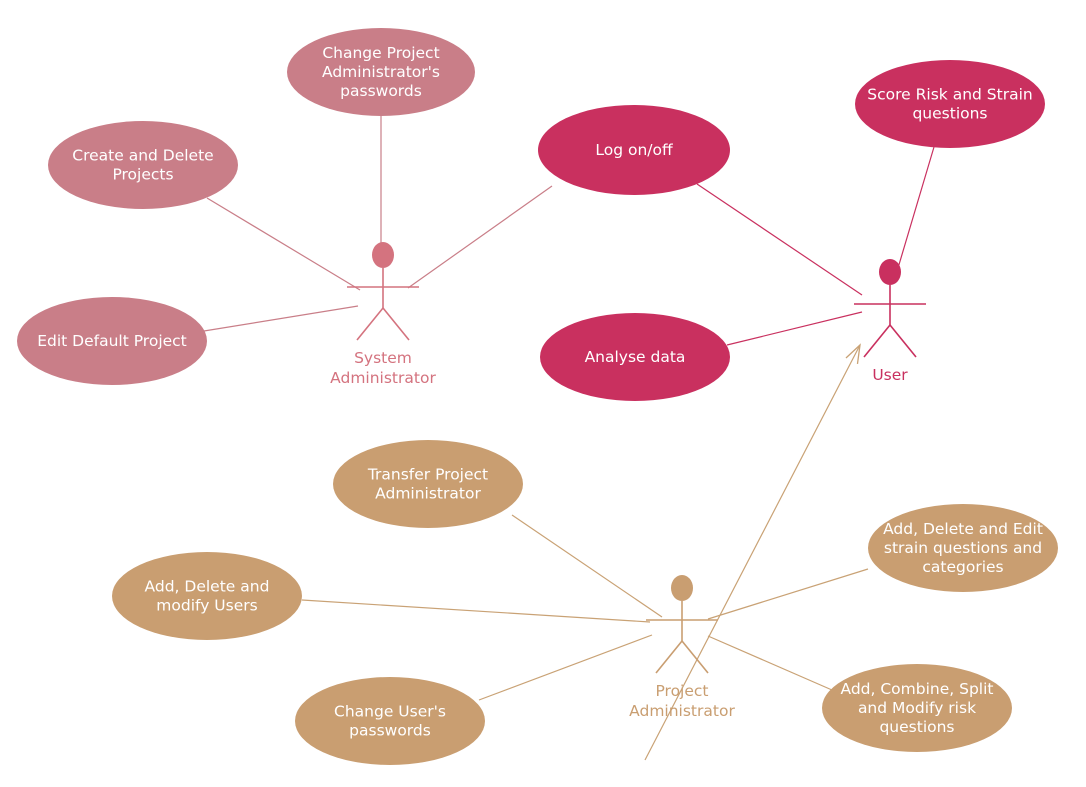 The height and width of the screenshot is (787, 1086). I want to click on use-case-score-risk-and-strain-questions: Score Risk and Strain questions, so click(950, 104).